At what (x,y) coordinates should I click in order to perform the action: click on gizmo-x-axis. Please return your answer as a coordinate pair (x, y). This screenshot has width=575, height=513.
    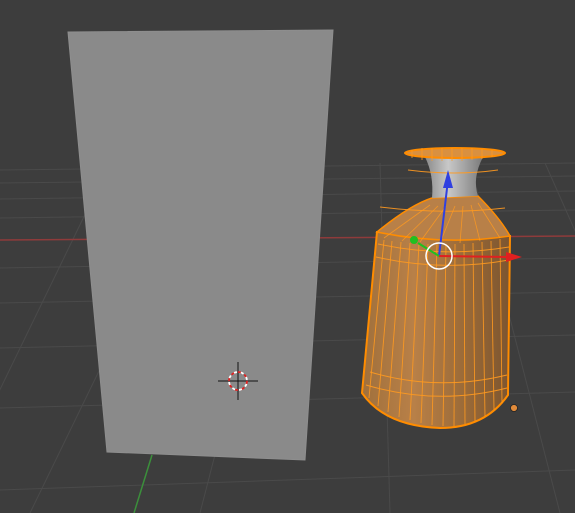
    Looking at the image, I should click on (473, 256).